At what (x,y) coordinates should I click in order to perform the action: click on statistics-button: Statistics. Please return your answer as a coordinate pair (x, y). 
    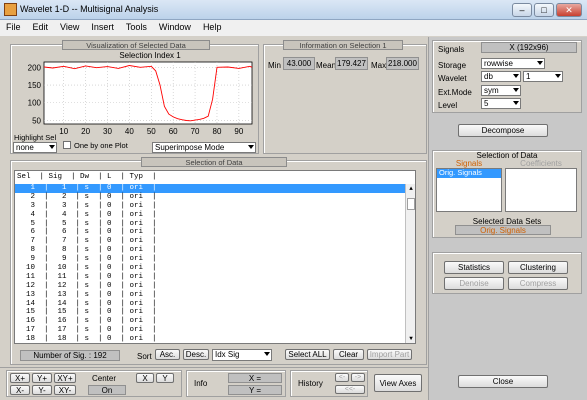
    Looking at the image, I should click on (474, 267).